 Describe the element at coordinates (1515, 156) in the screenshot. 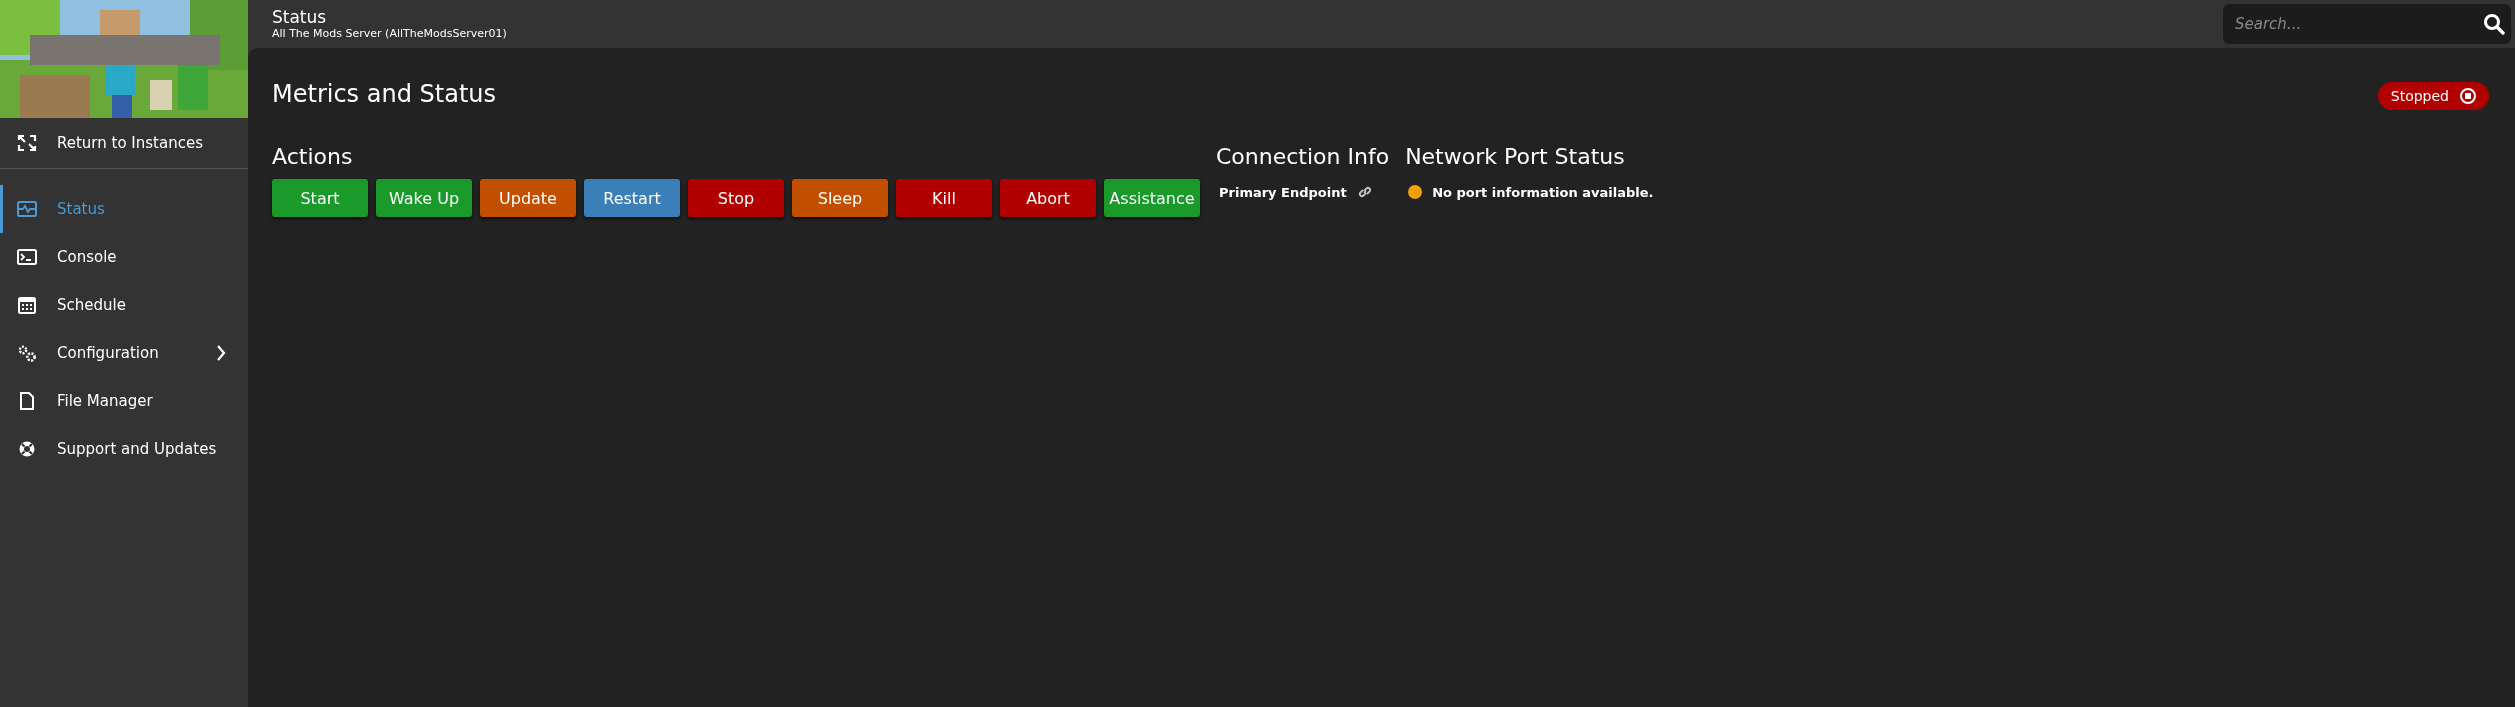

I see `section-heading: Network Port Status` at that location.